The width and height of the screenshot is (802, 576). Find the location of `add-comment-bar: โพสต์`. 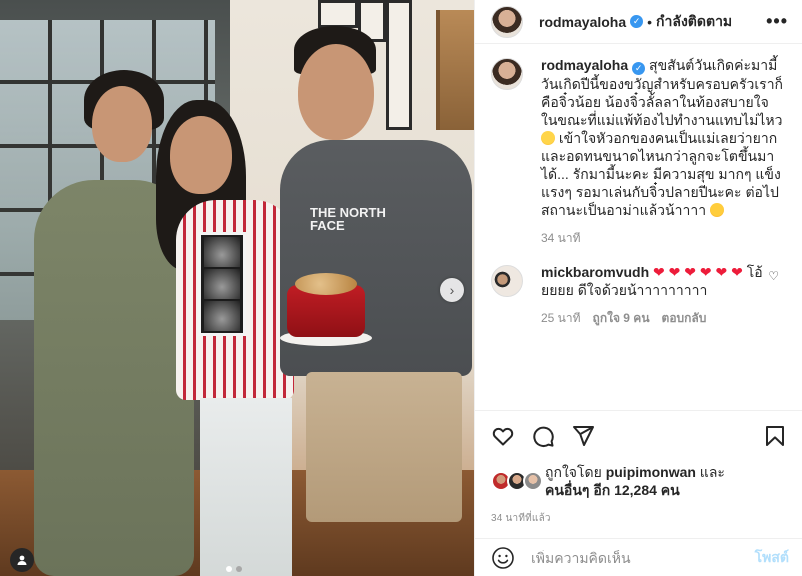

add-comment-bar: โพสต์ is located at coordinates (638, 557).